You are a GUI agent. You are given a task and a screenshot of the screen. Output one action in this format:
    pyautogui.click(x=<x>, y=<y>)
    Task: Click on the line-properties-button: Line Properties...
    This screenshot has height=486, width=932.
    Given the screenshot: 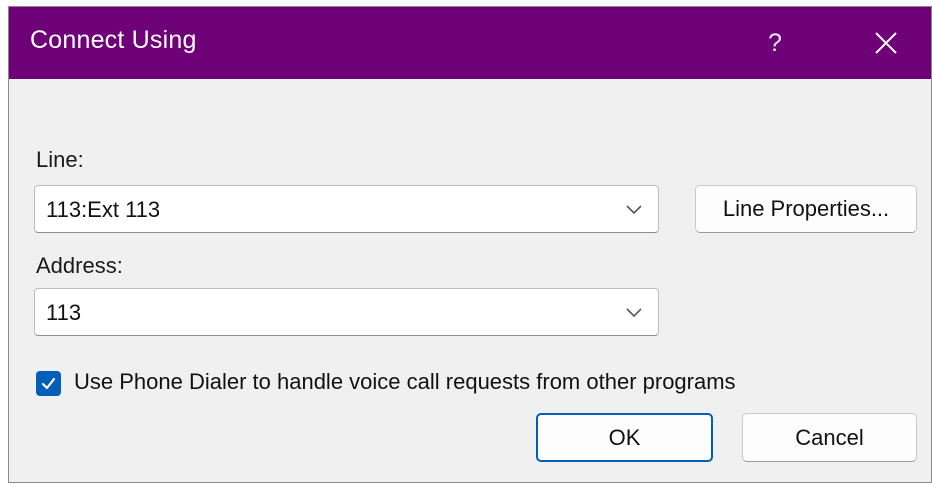 What is the action you would take?
    pyautogui.click(x=806, y=209)
    